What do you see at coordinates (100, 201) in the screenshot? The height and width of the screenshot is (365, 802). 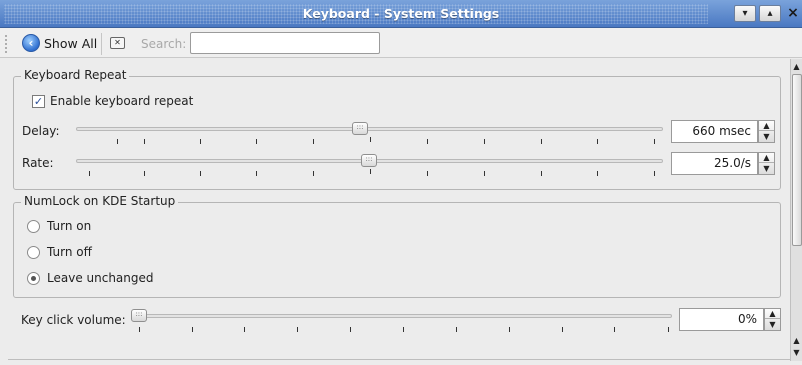 I see `numlock-title: NumLock on KDE Startup` at bounding box center [100, 201].